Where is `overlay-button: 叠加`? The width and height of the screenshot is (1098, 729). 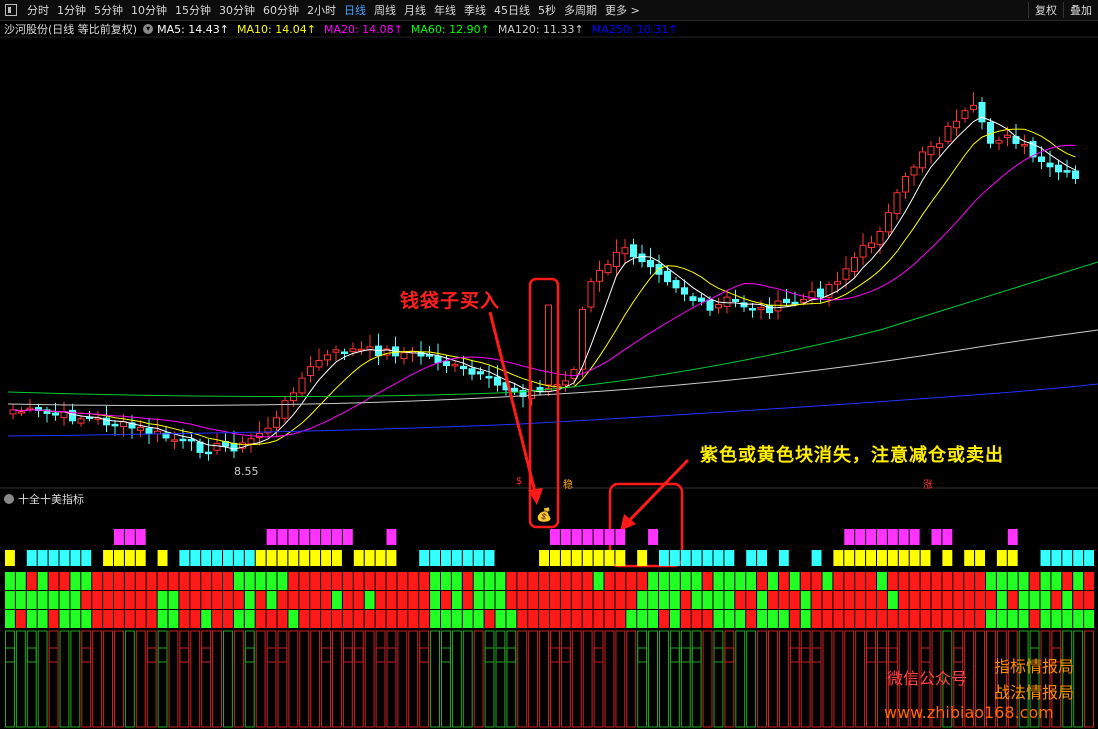
overlay-button: 叠加 is located at coordinates (1080, 10).